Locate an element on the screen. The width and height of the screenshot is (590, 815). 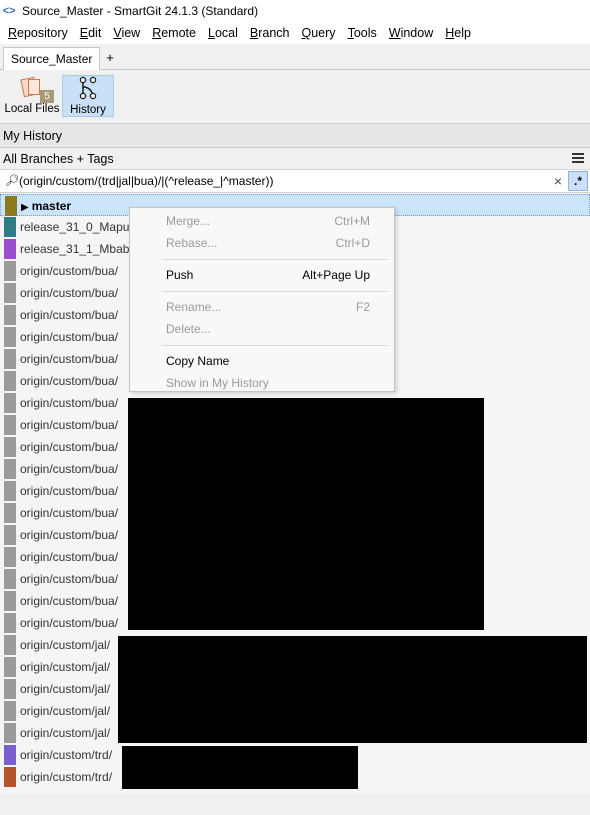
regex-toggle-button: .* is located at coordinates (578, 181).